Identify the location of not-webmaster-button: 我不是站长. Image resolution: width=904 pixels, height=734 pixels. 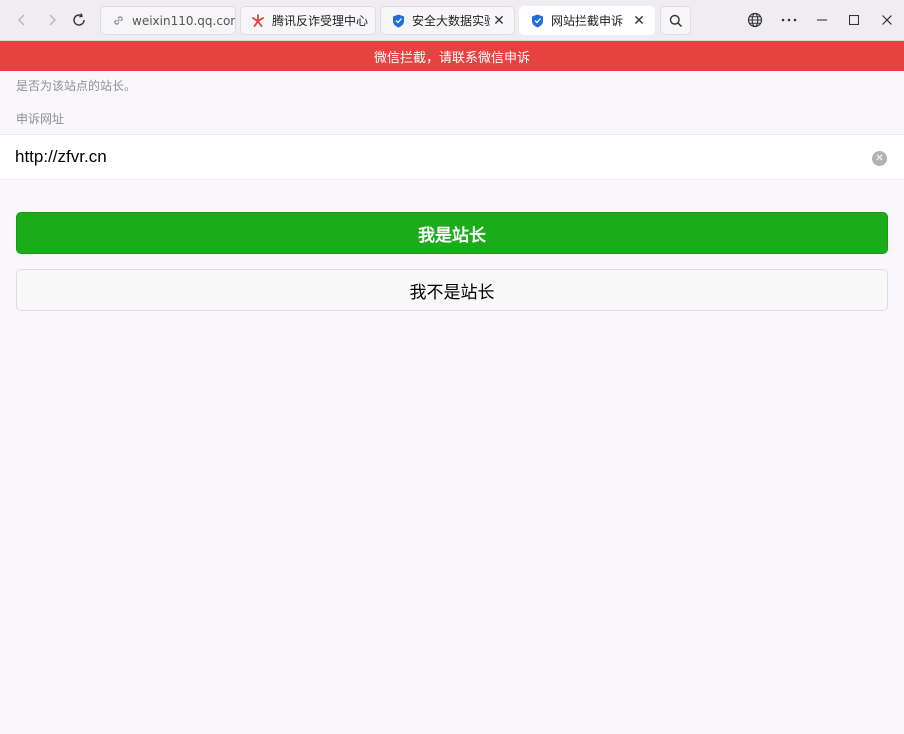
(452, 290).